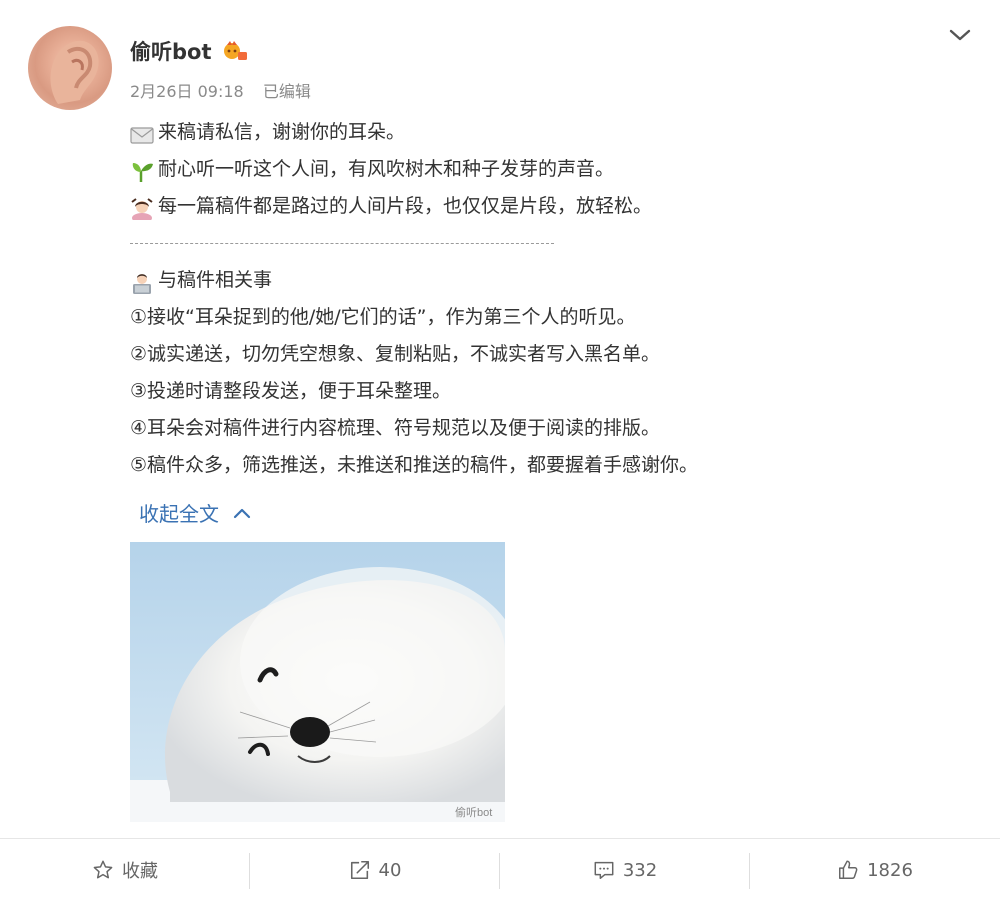 The width and height of the screenshot is (1000, 901). I want to click on action-bar: 收藏 40 332 1826, so click(500, 870).